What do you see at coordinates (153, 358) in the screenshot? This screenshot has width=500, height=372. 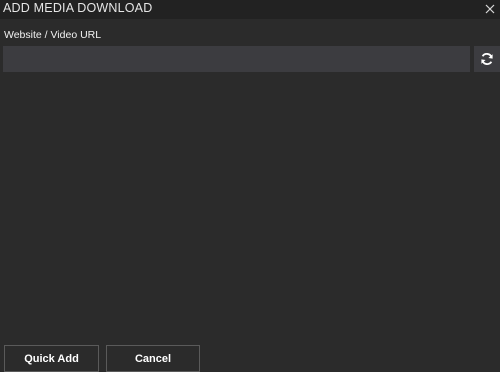 I see `cancel-button: Cancel` at bounding box center [153, 358].